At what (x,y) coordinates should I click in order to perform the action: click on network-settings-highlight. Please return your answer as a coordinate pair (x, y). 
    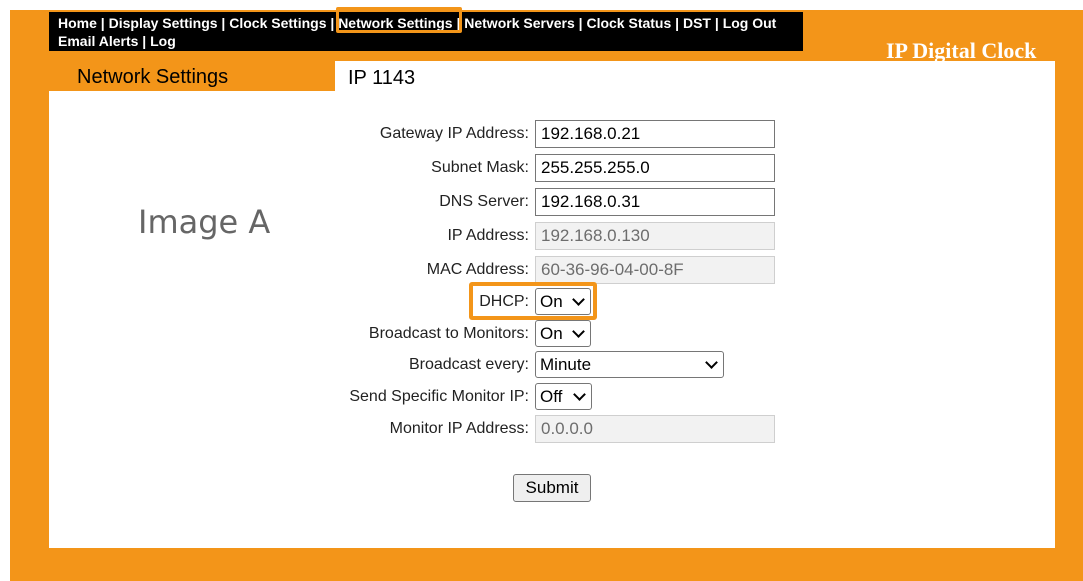
    Looking at the image, I should click on (399, 20).